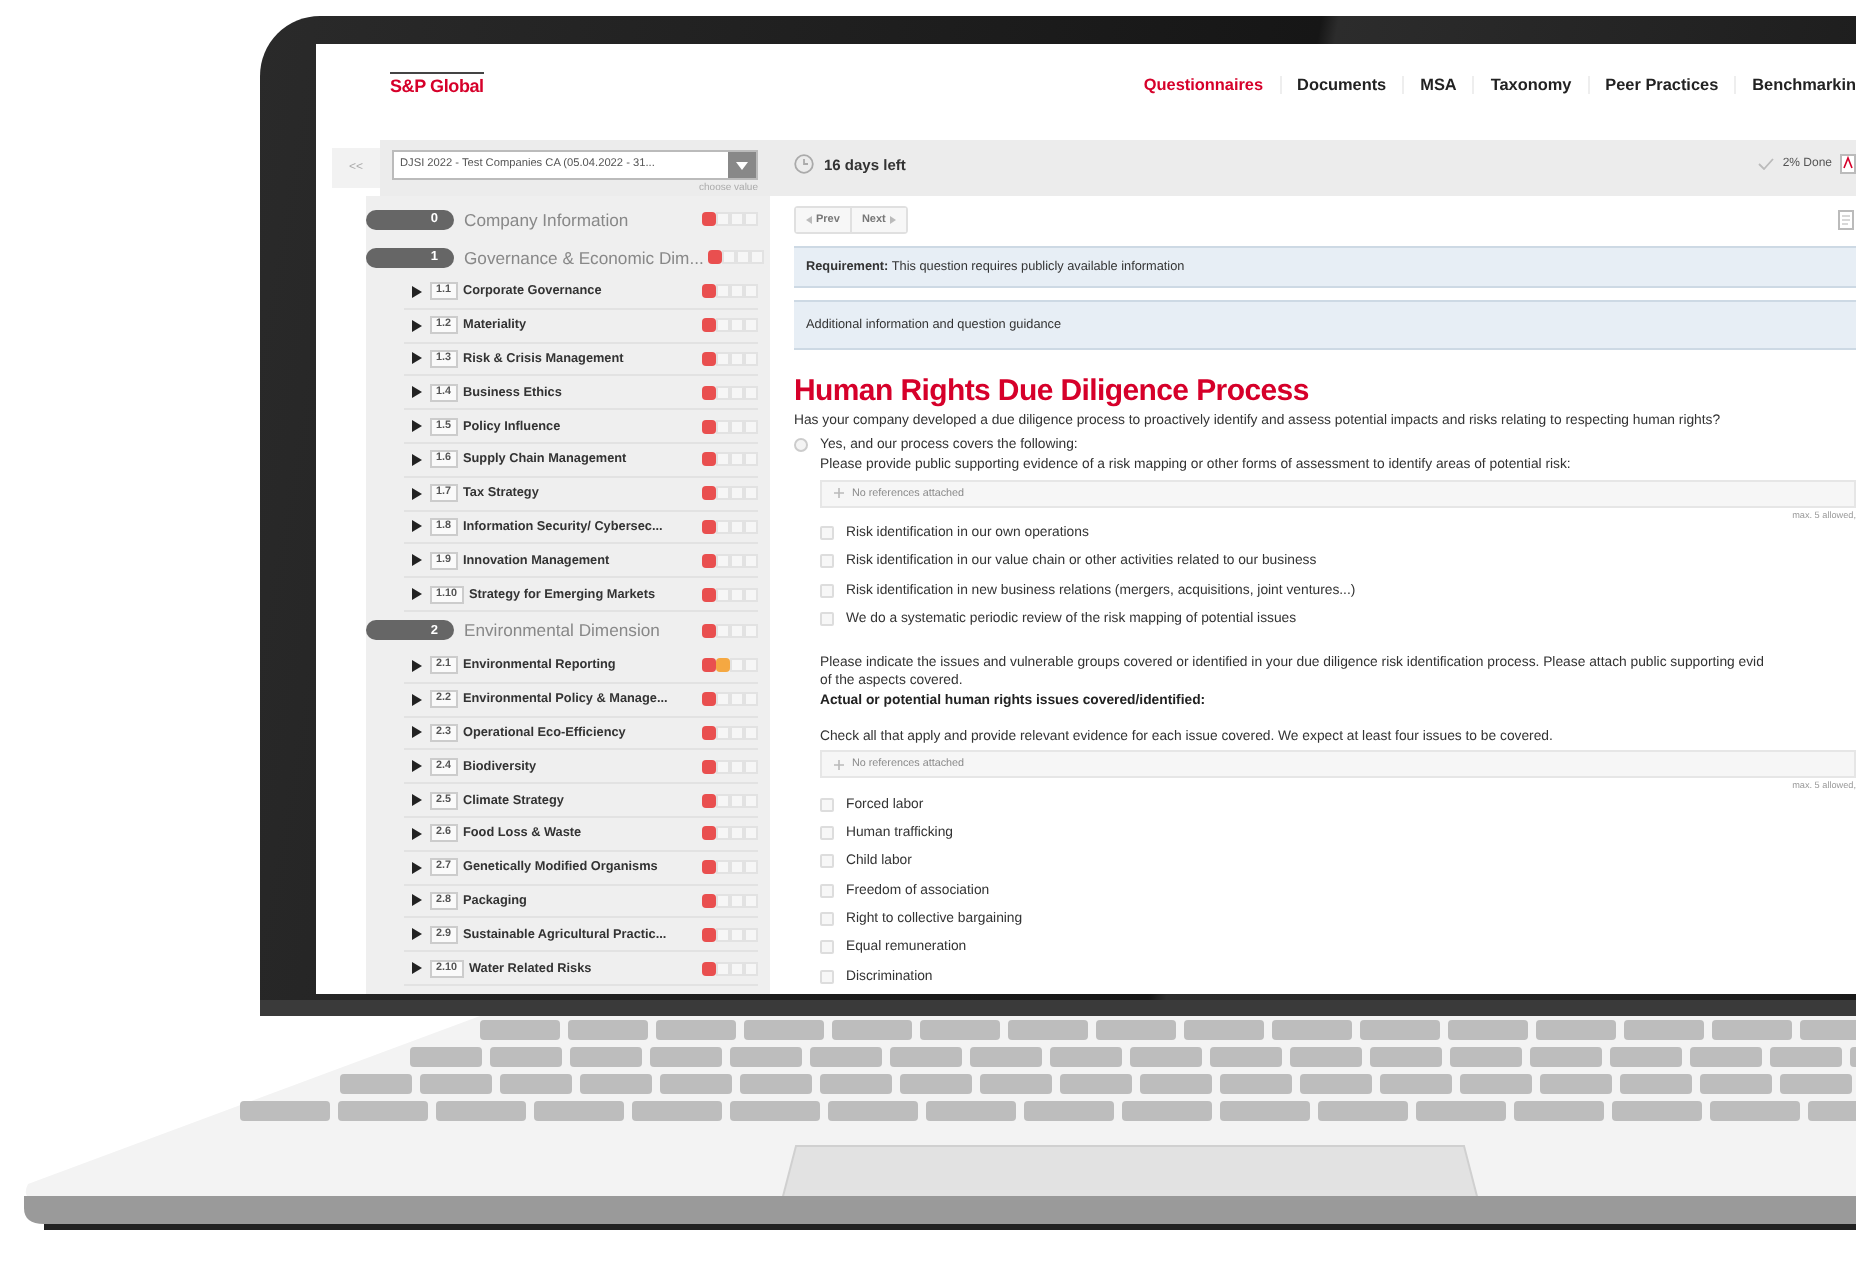  What do you see at coordinates (1848, 164) in the screenshot?
I see `pdf-icon` at bounding box center [1848, 164].